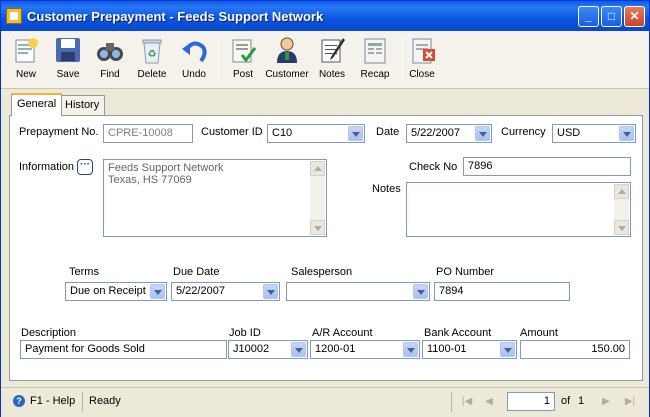 This screenshot has width=650, height=417. What do you see at coordinates (358, 291) in the screenshot?
I see `salesperson-combo` at bounding box center [358, 291].